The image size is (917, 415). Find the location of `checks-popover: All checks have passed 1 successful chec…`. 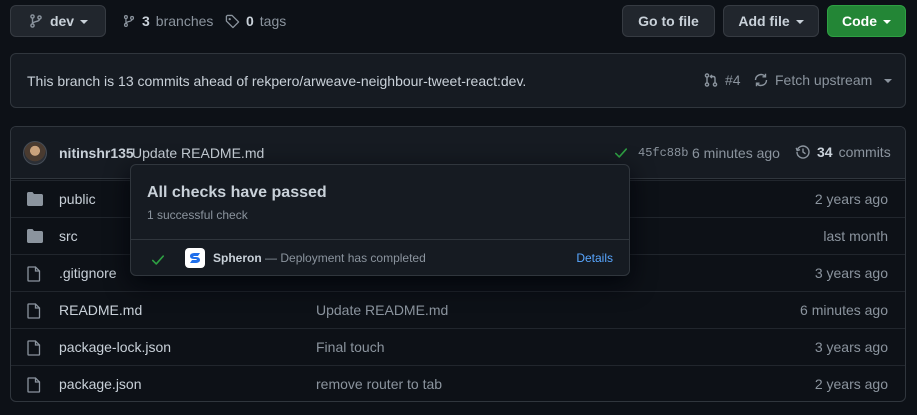

checks-popover: All checks have passed 1 successful chec… is located at coordinates (380, 220).